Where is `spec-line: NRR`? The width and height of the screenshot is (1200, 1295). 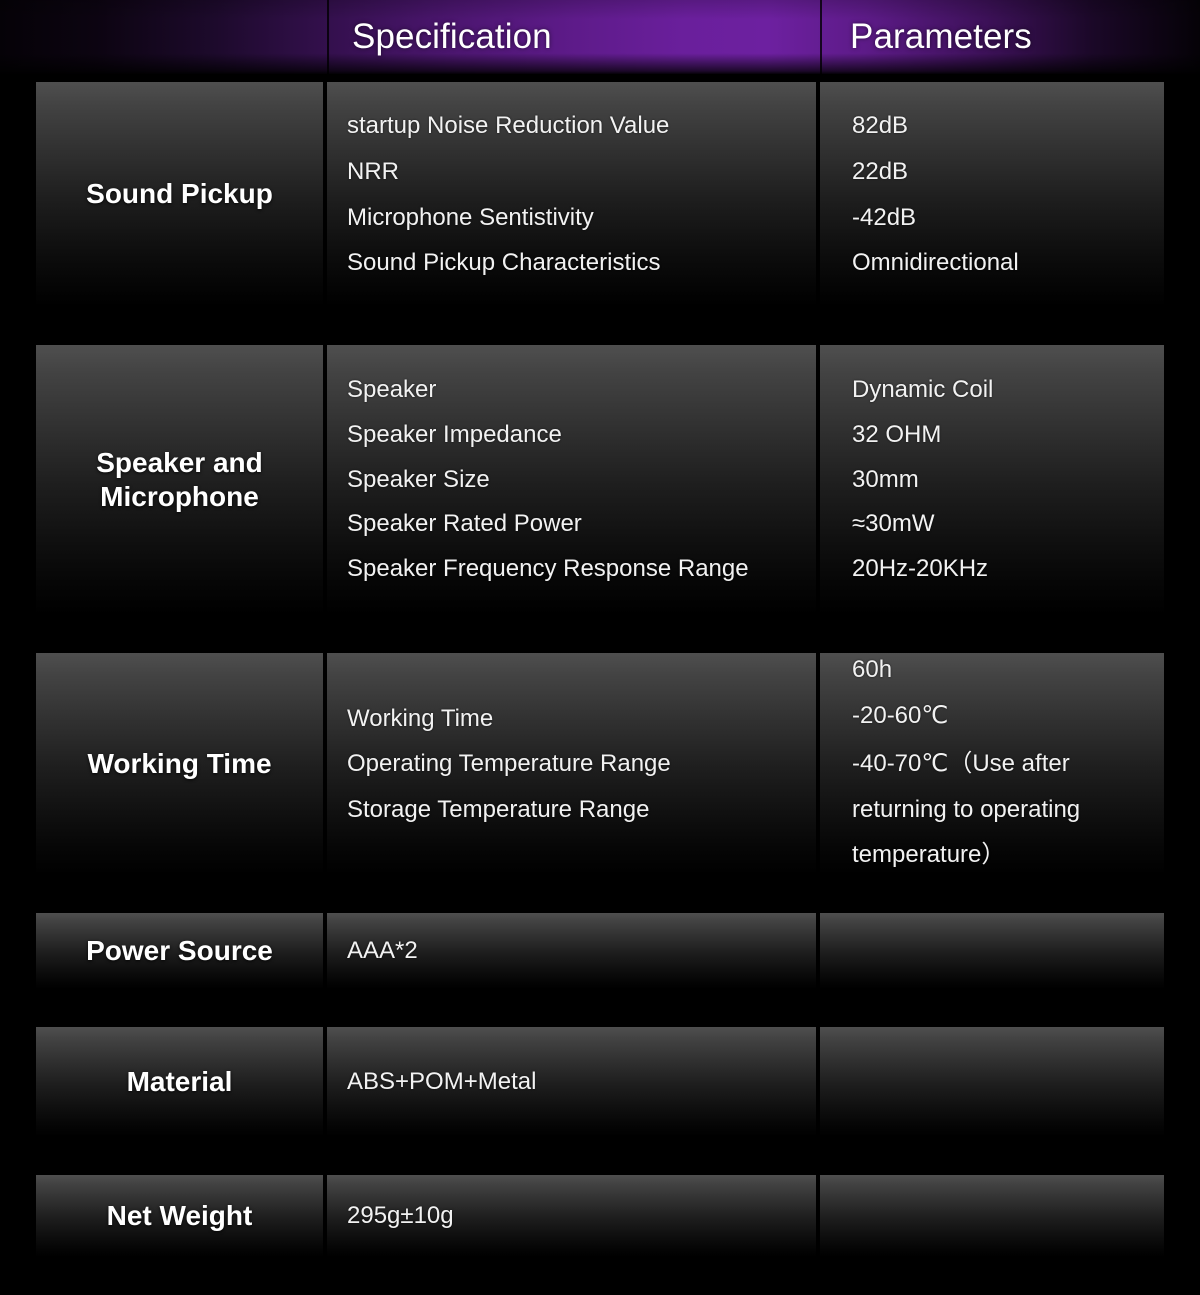 spec-line: NRR is located at coordinates (373, 171).